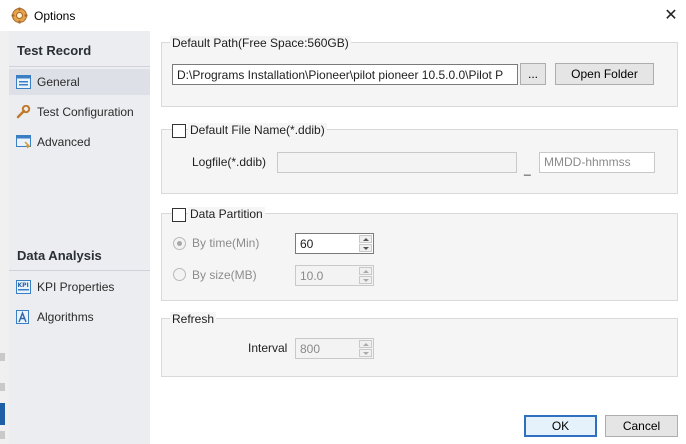  What do you see at coordinates (85, 112) in the screenshot?
I see `sidebar-item-label: Test Configuration` at bounding box center [85, 112].